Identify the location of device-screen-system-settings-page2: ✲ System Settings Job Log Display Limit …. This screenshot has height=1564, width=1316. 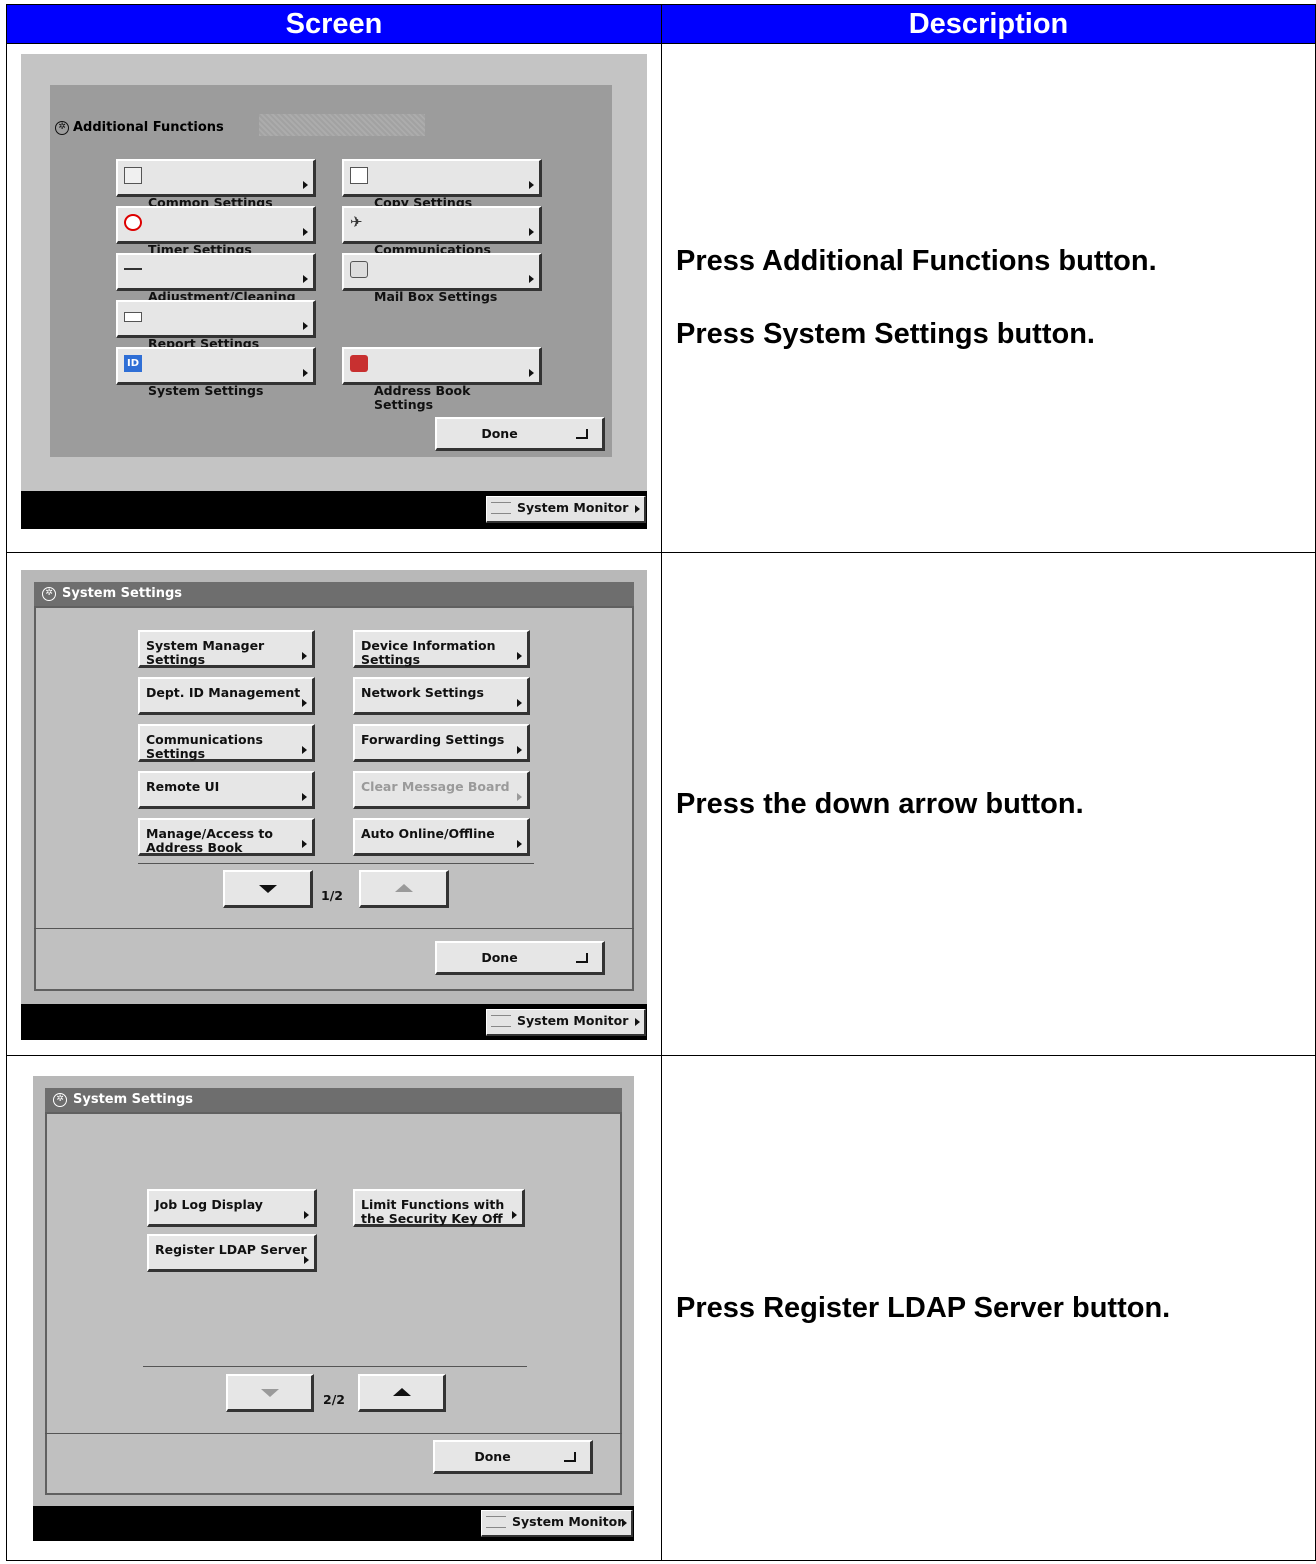
(333, 1308).